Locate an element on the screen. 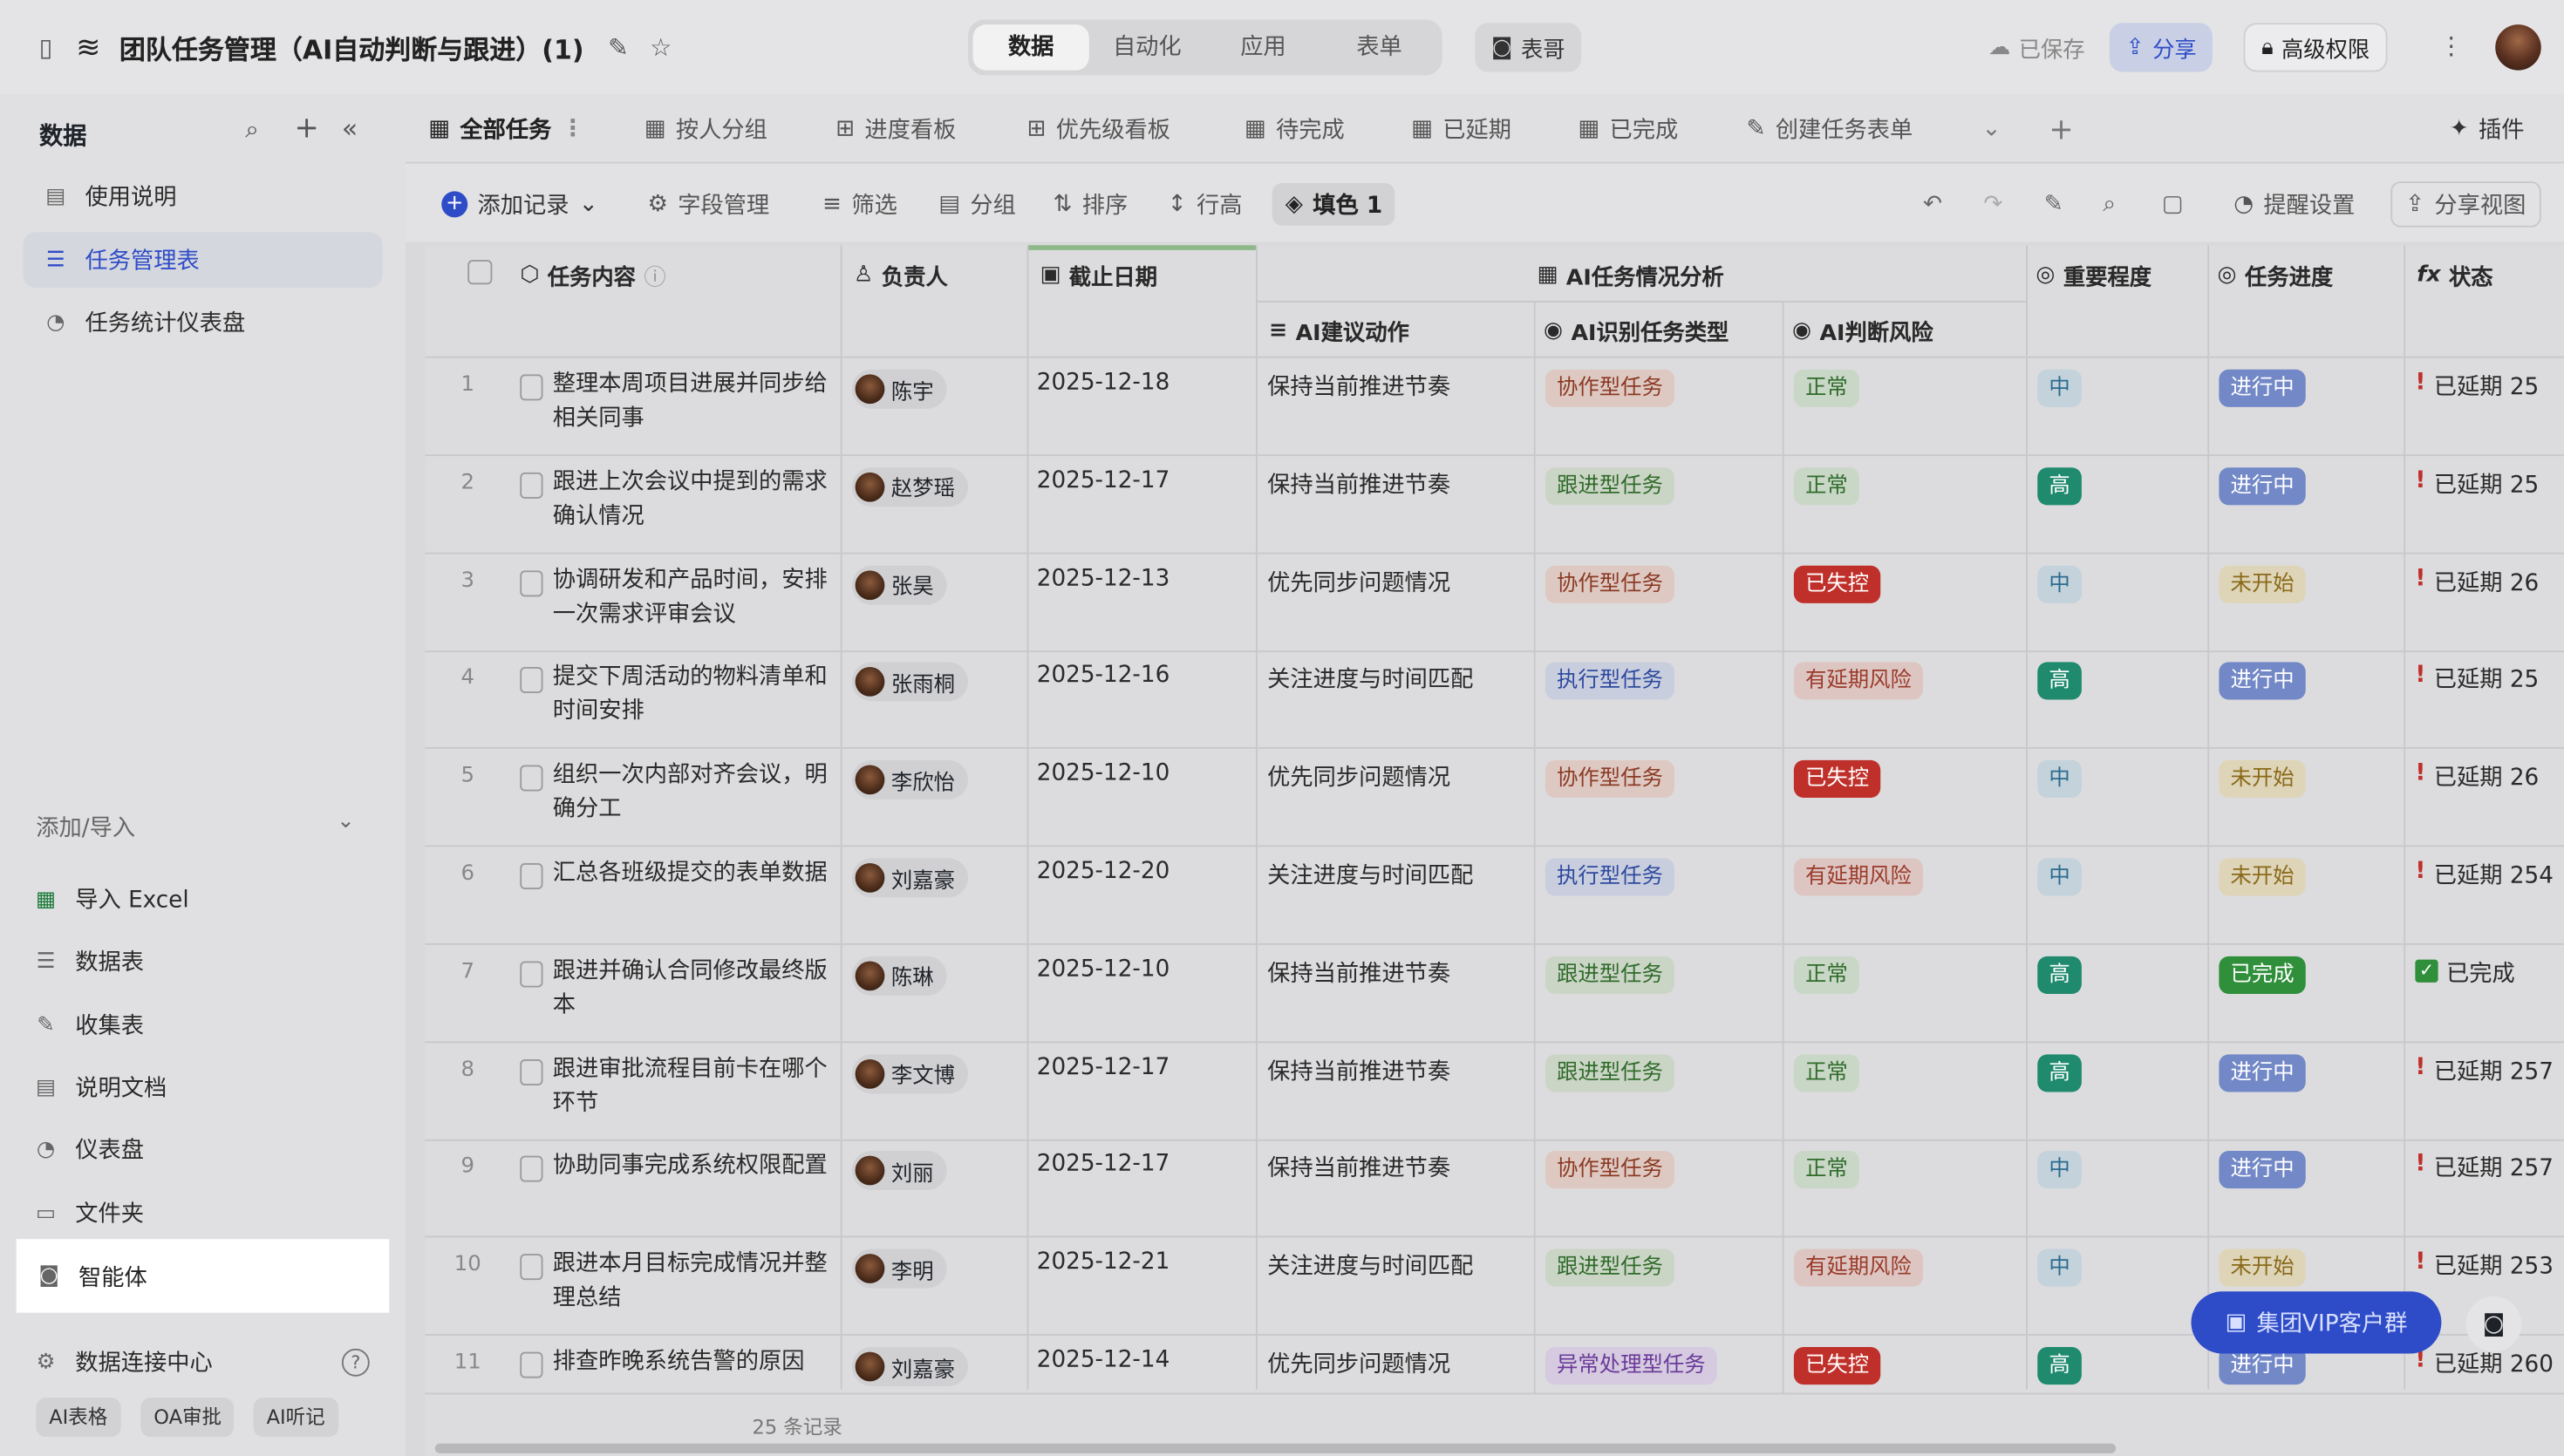 The width and height of the screenshot is (2564, 1456). create-doc: ▤ 说明文档 is located at coordinates (193, 1087).